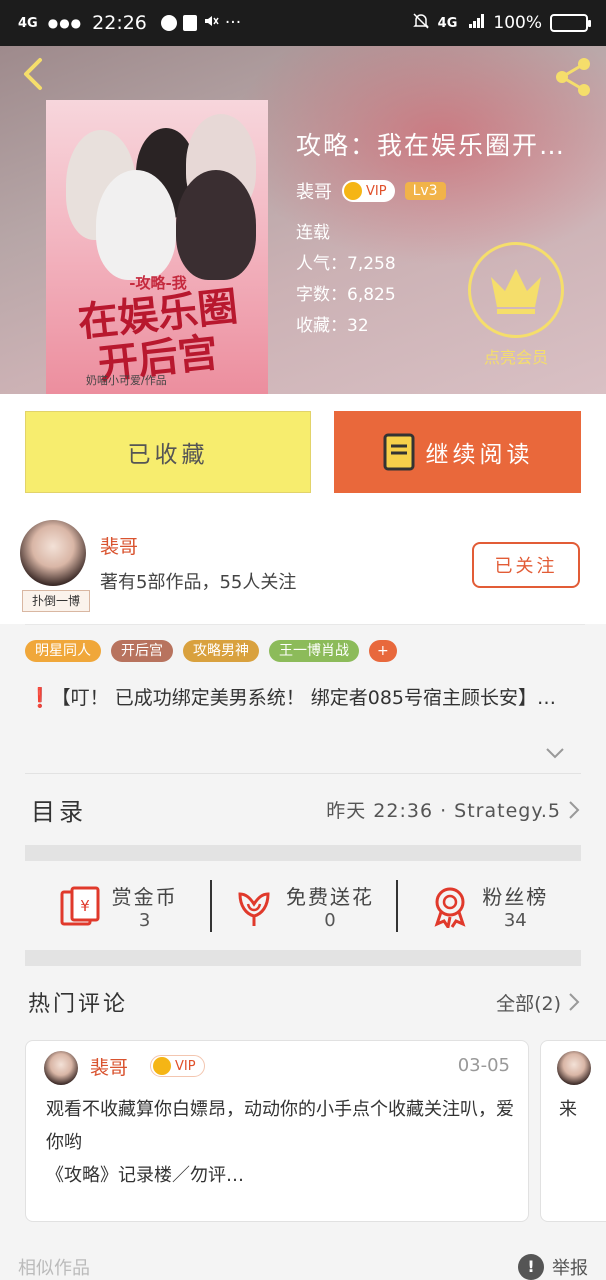 The width and height of the screenshot is (606, 1280). What do you see at coordinates (526, 565) in the screenshot?
I see `follow-button: 已关注` at bounding box center [526, 565].